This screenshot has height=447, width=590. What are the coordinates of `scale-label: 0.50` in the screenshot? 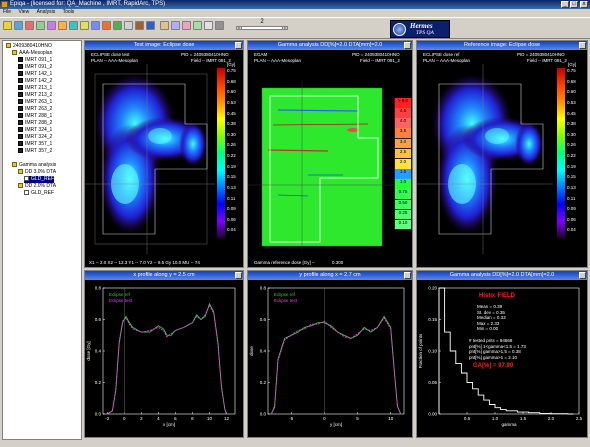 It's located at (403, 204).